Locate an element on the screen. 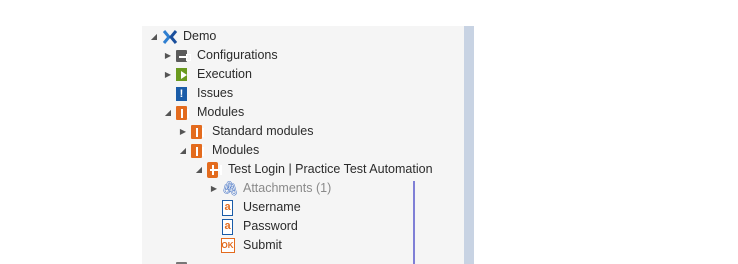 This screenshot has width=738, height=264. tree-item-label: Demo is located at coordinates (200, 36).